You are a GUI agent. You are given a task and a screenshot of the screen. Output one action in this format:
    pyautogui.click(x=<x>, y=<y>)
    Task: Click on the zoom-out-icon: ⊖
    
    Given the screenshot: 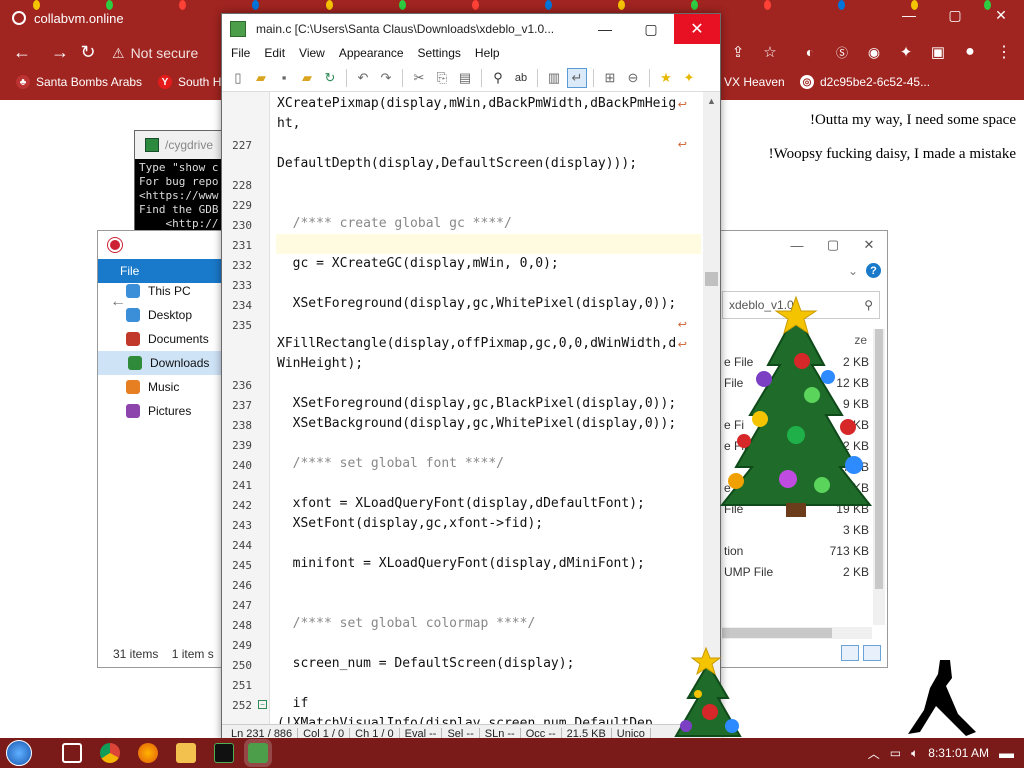 What is the action you would take?
    pyautogui.click(x=633, y=78)
    